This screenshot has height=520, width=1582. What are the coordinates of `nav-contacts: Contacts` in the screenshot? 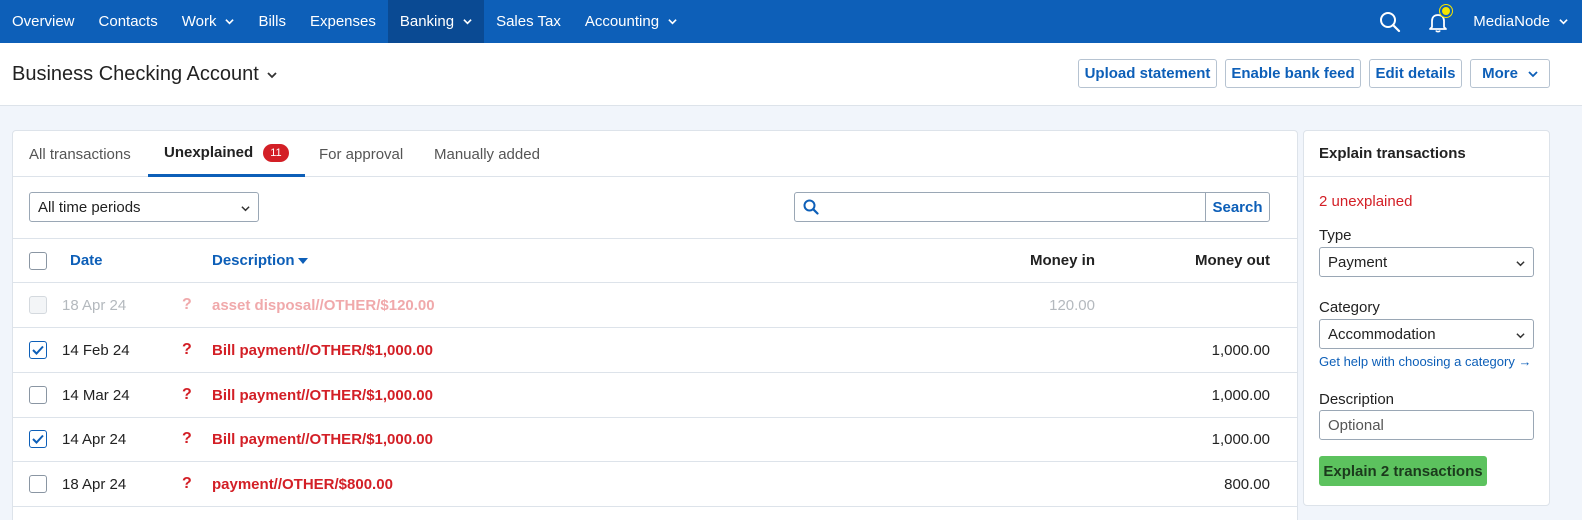 It's located at (128, 21).